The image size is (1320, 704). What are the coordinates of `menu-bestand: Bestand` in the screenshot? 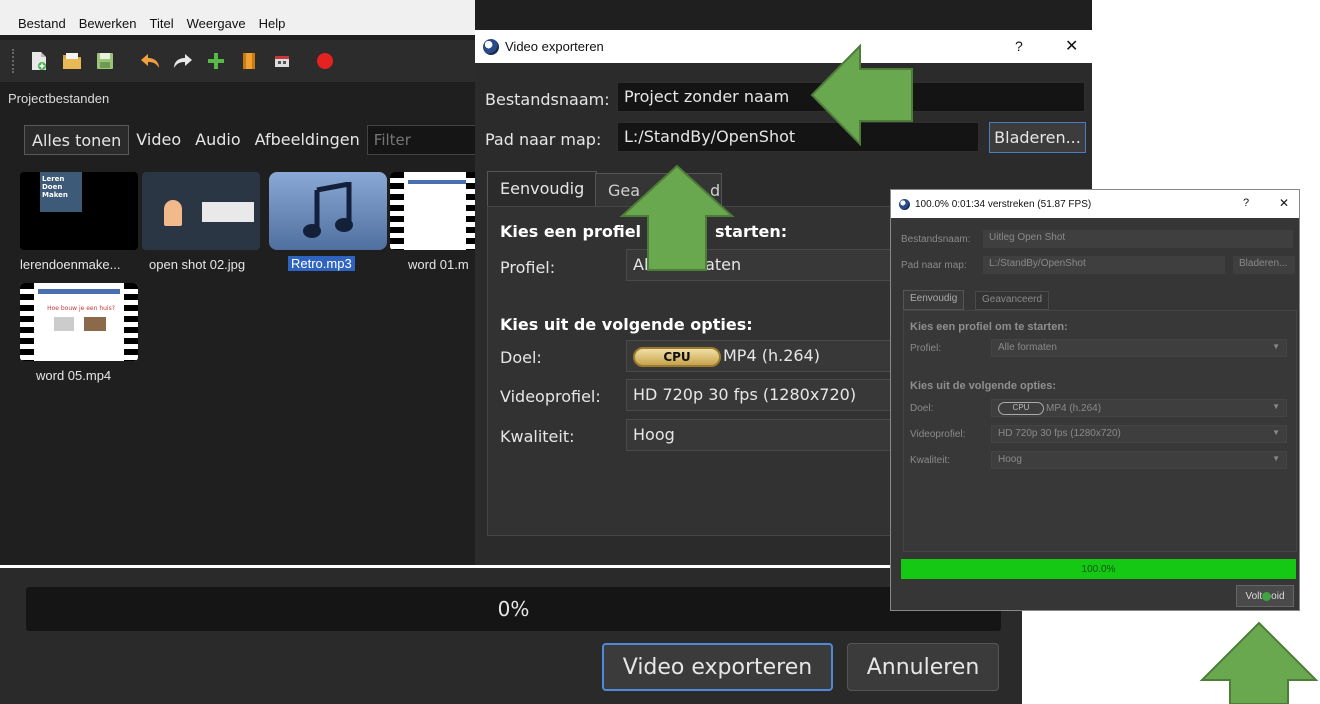 It's located at (42, 23).